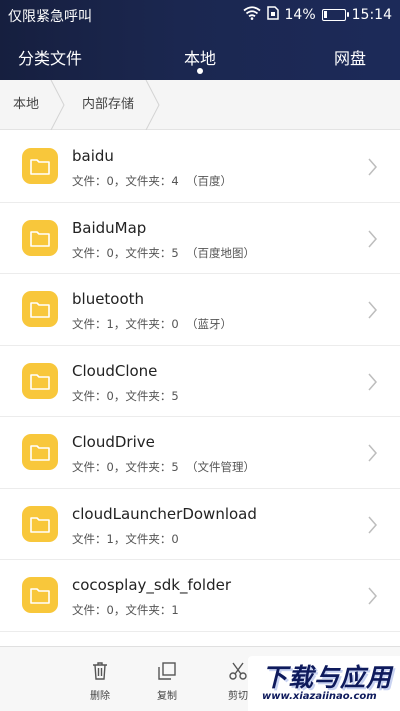 The image size is (400, 711). What do you see at coordinates (151, 585) in the screenshot?
I see `file-name: cocosplay_sdk_folder` at bounding box center [151, 585].